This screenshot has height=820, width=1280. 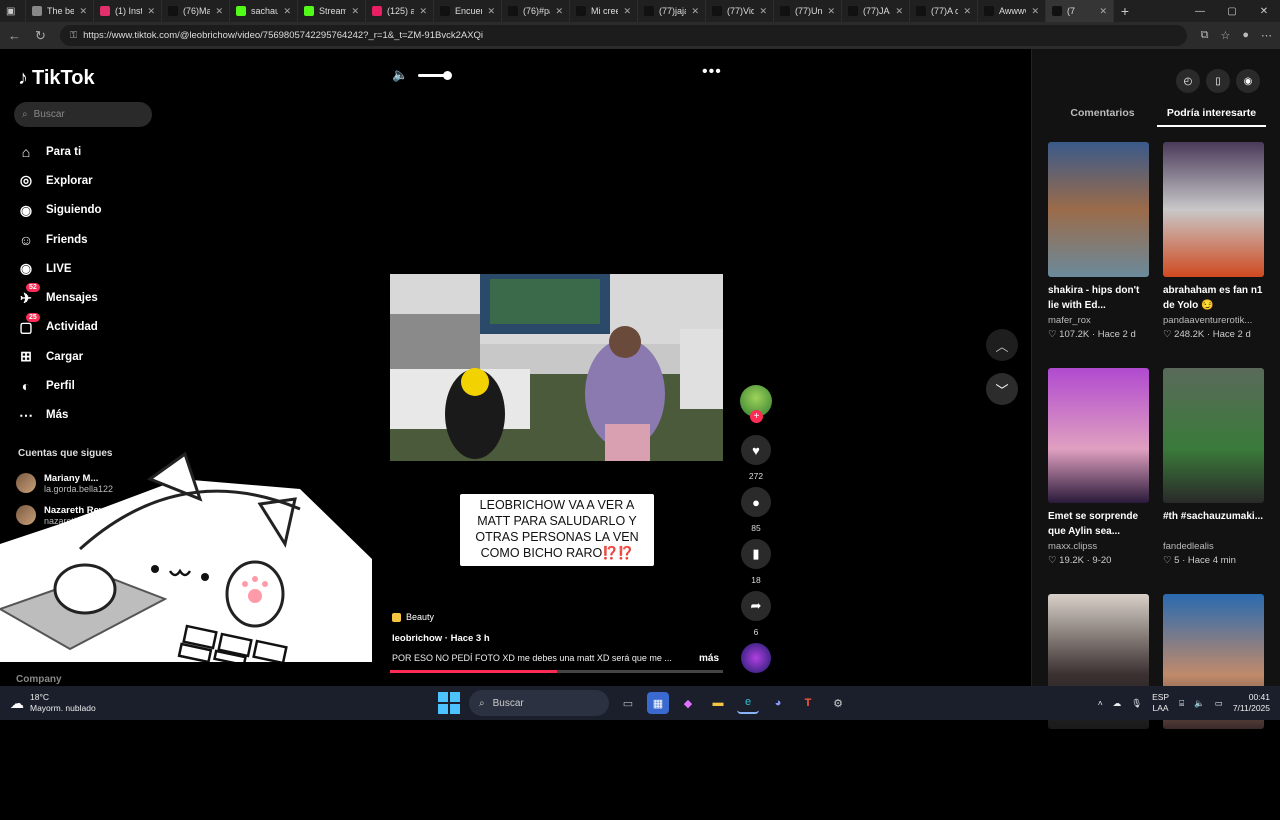 What do you see at coordinates (712, 72) in the screenshot?
I see `video-more-options-icon: •••` at bounding box center [712, 72].